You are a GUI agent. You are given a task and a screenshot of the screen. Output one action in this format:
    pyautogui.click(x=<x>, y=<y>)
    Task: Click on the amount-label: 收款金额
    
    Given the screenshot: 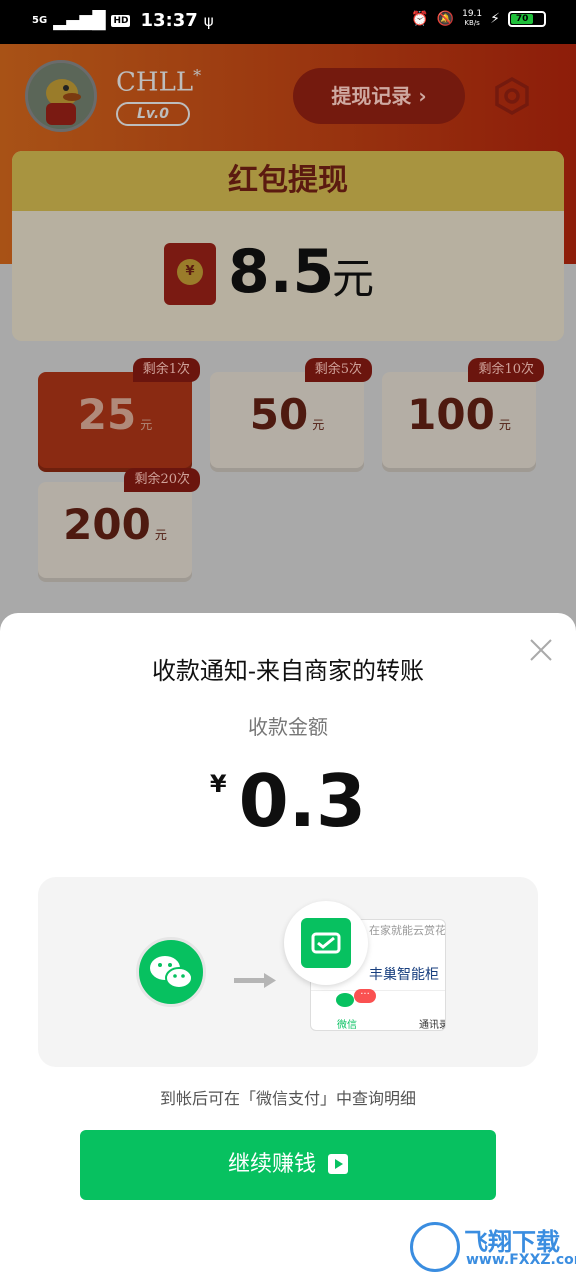 What is the action you would take?
    pyautogui.click(x=288, y=727)
    